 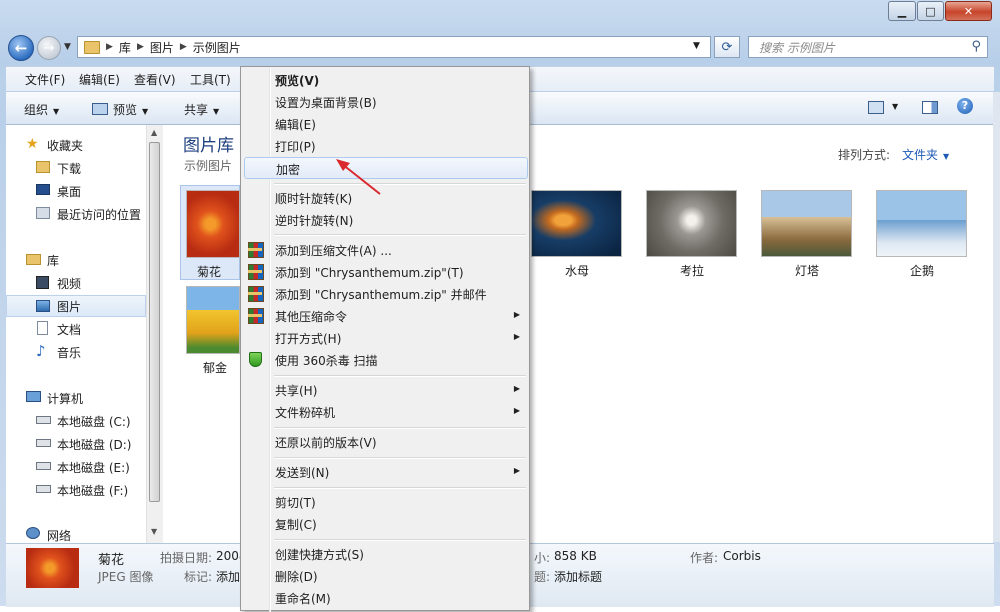 What do you see at coordinates (69, 283) in the screenshot?
I see `sidebar-item-label: 视频` at bounding box center [69, 283].